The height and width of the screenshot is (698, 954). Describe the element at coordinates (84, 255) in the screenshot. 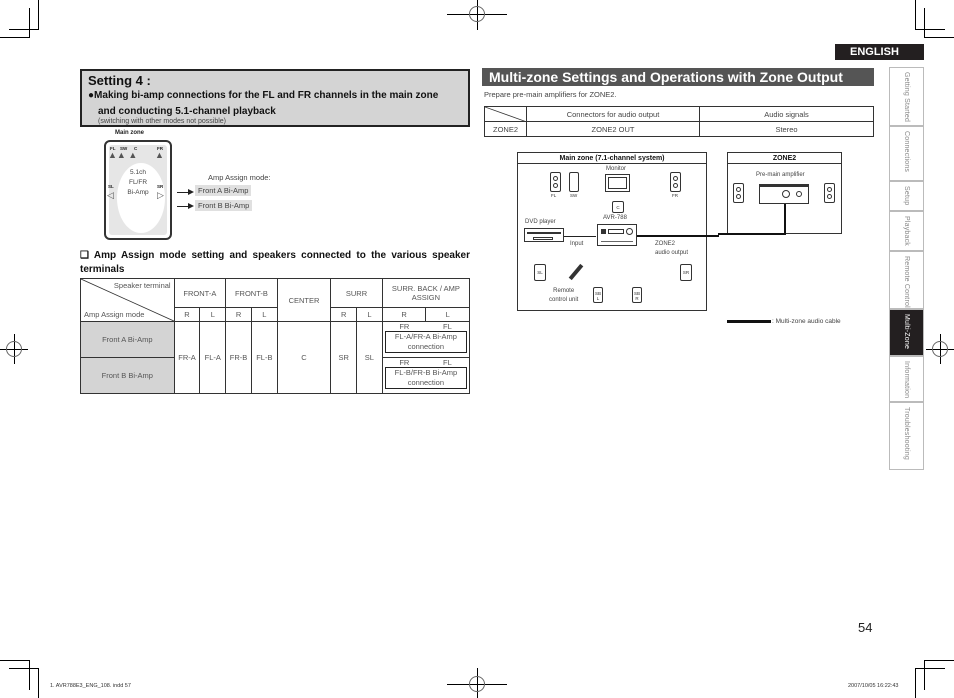

I see `checkbox-icon: ❑` at that location.